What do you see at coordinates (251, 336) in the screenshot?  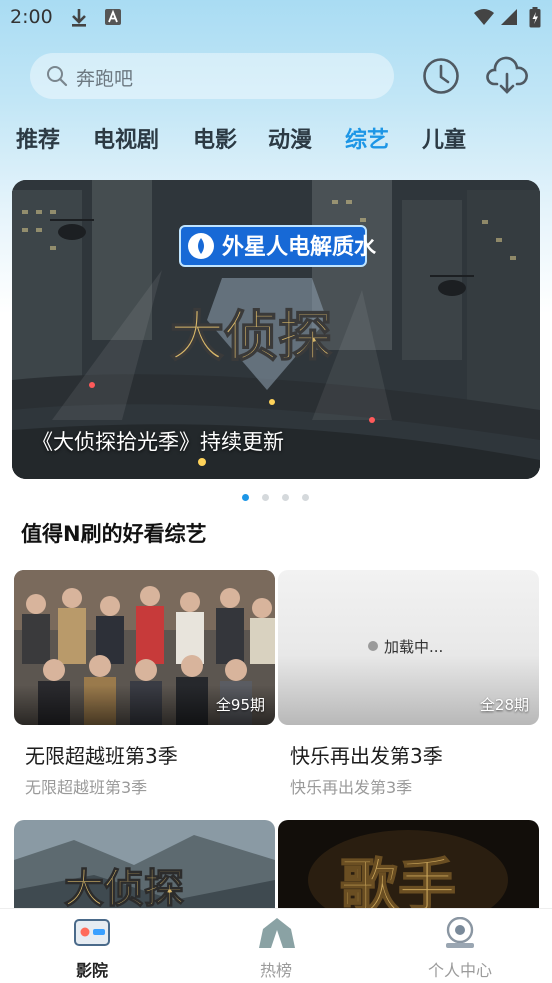 I see `show-logo-text: 大侦探` at bounding box center [251, 336].